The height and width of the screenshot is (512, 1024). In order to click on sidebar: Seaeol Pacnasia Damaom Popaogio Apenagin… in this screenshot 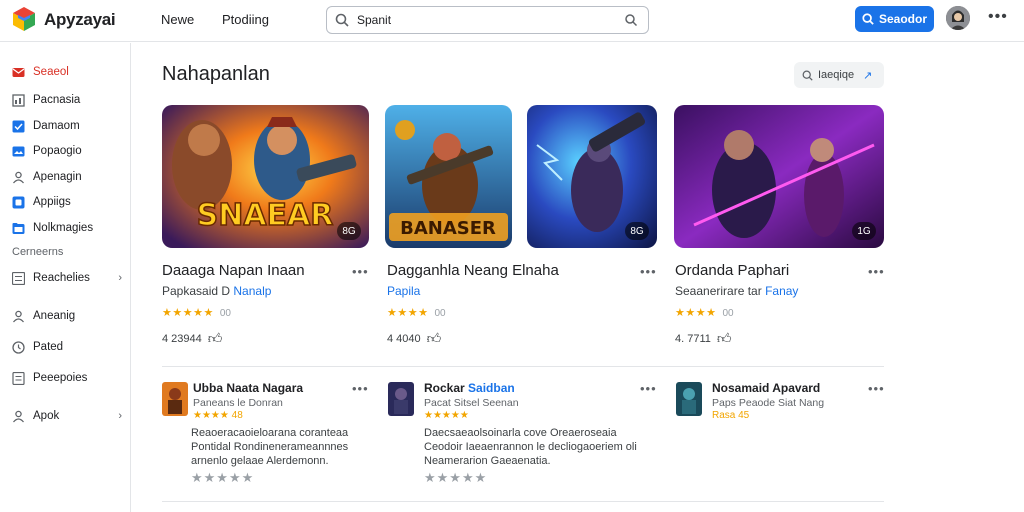, I will do `click(65, 277)`.